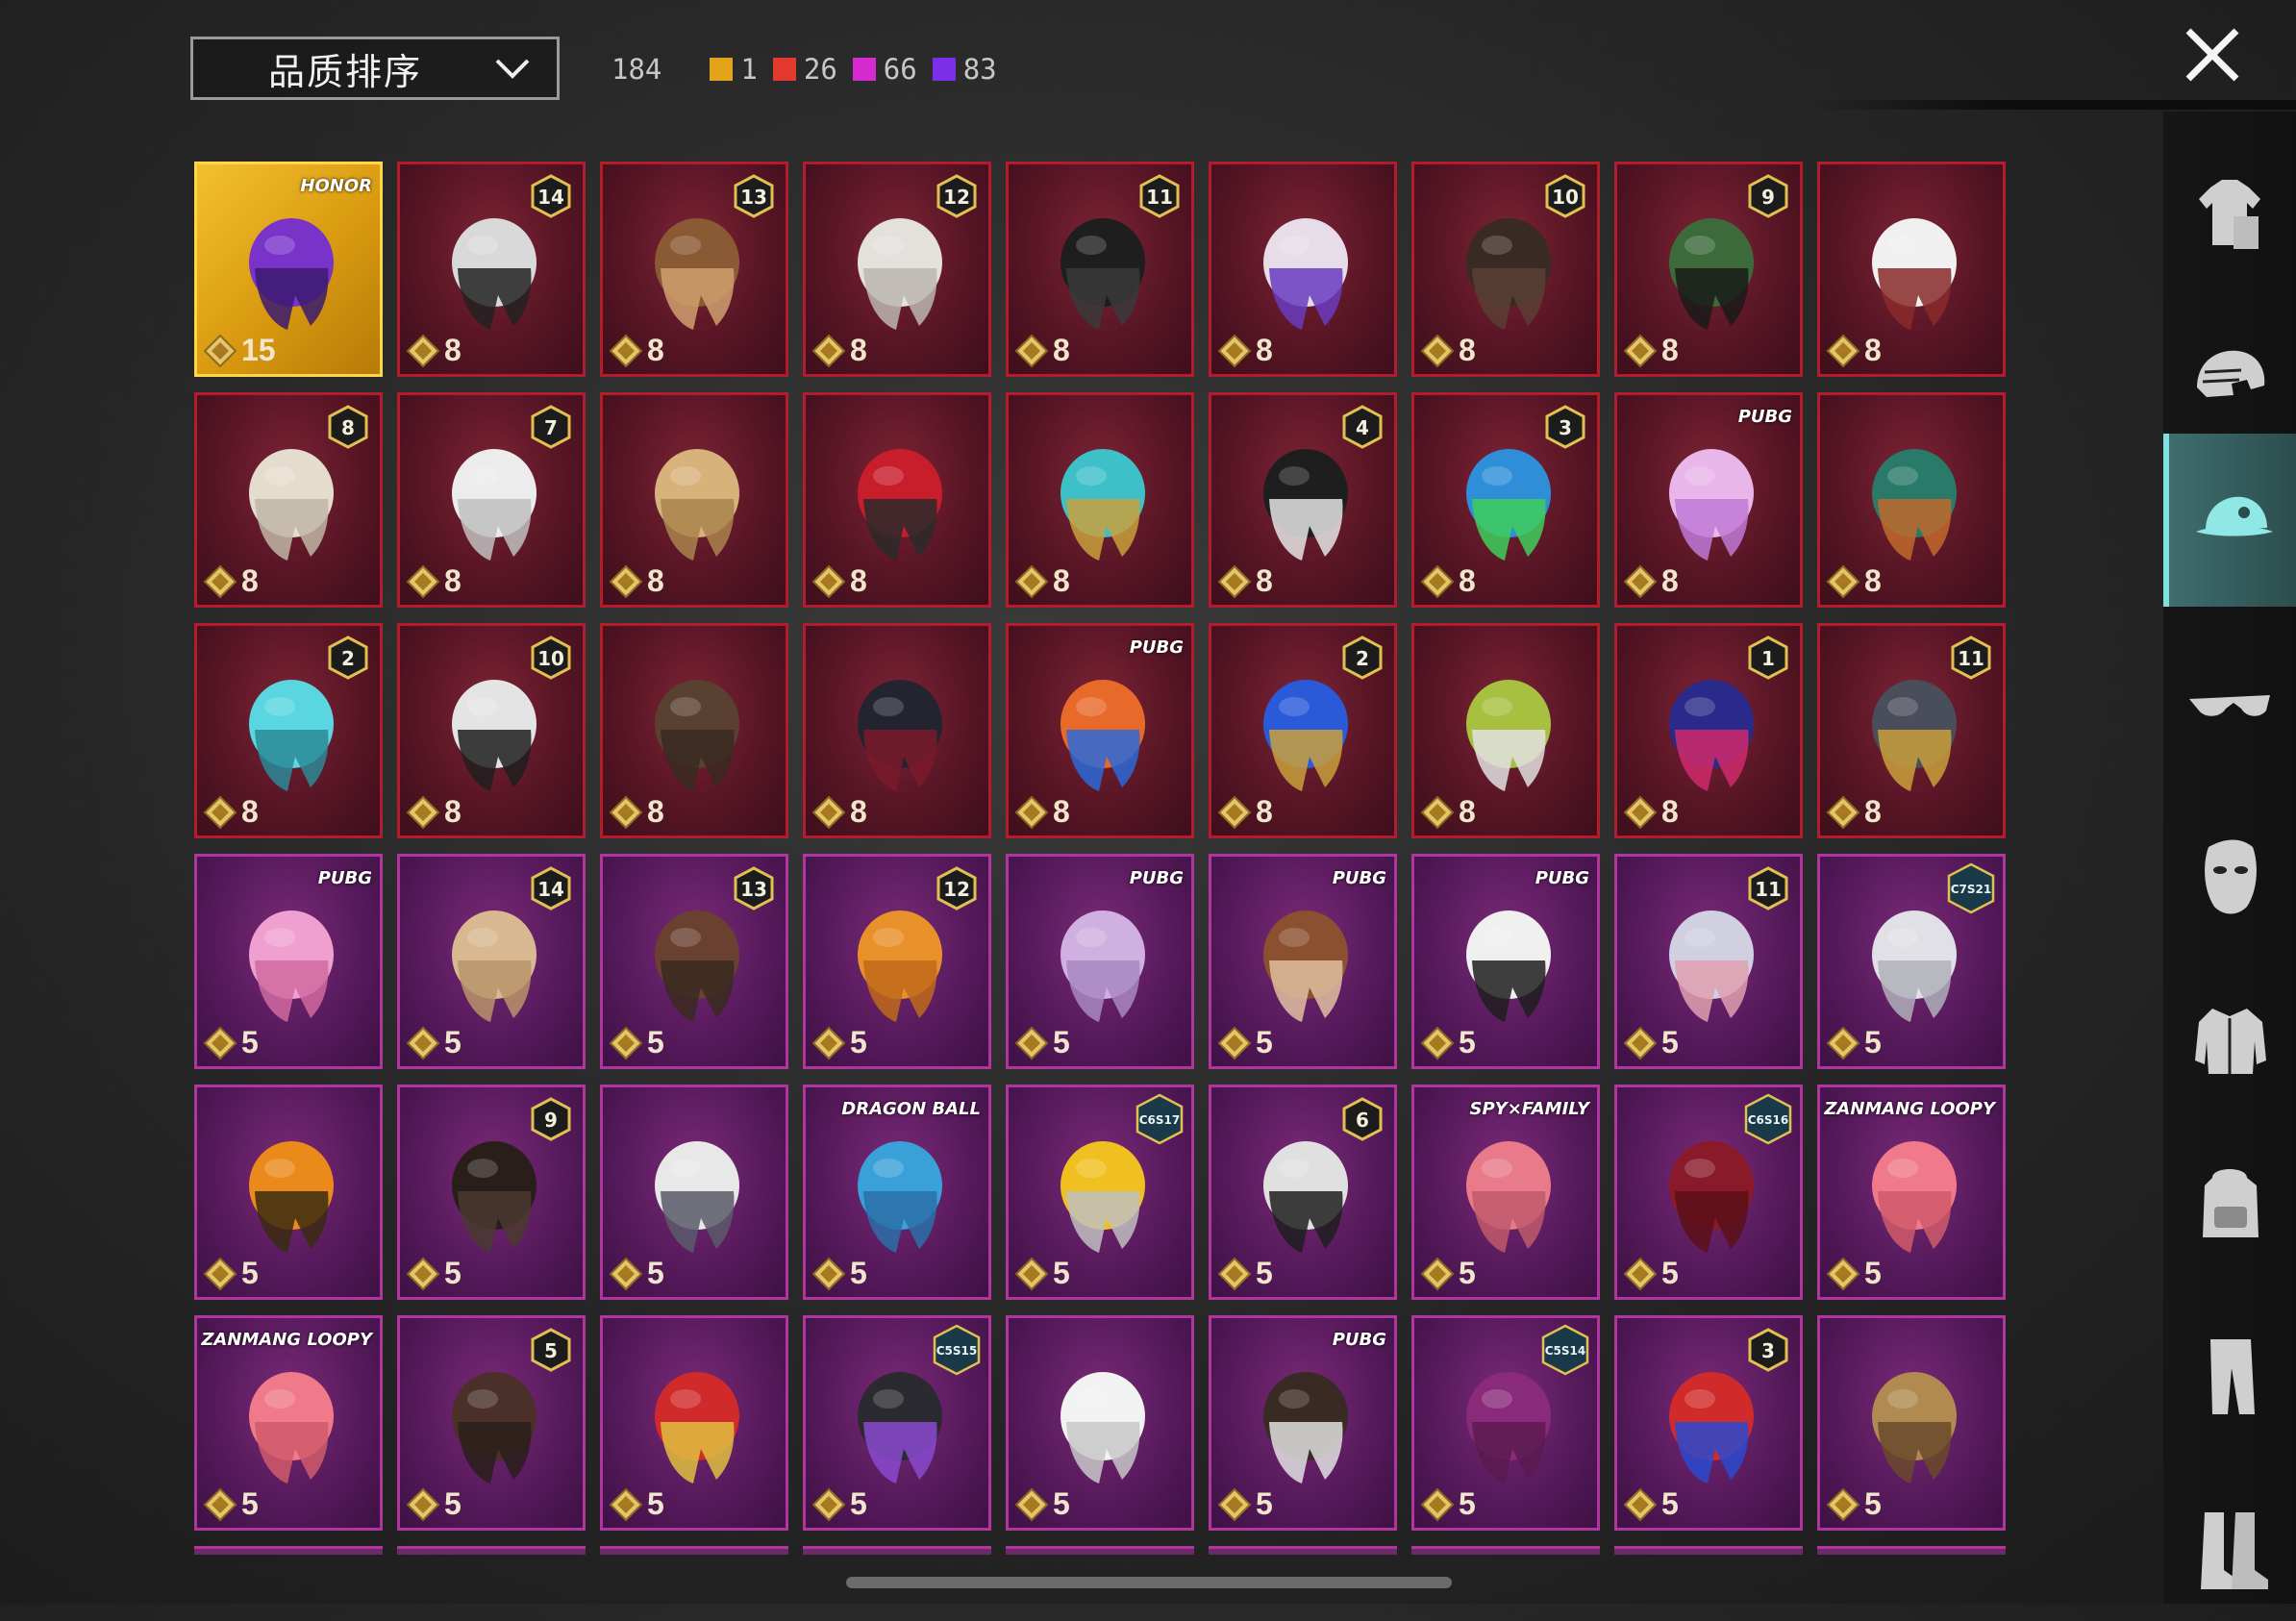  I want to click on sidebar-tab-mask, so click(2229, 876).